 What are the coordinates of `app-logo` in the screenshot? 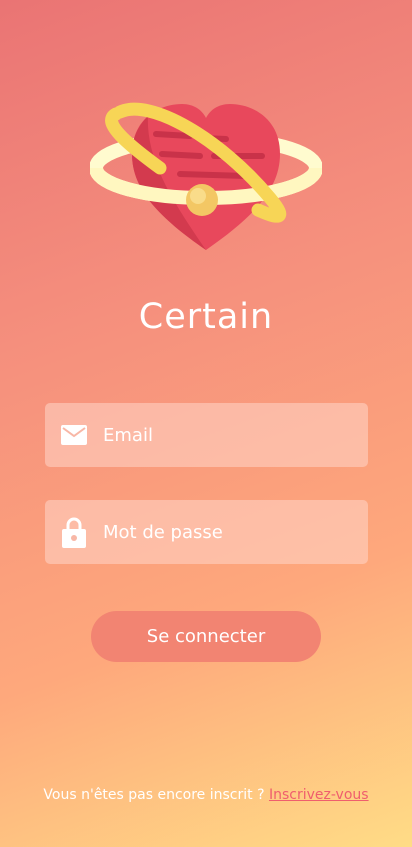 It's located at (206, 178).